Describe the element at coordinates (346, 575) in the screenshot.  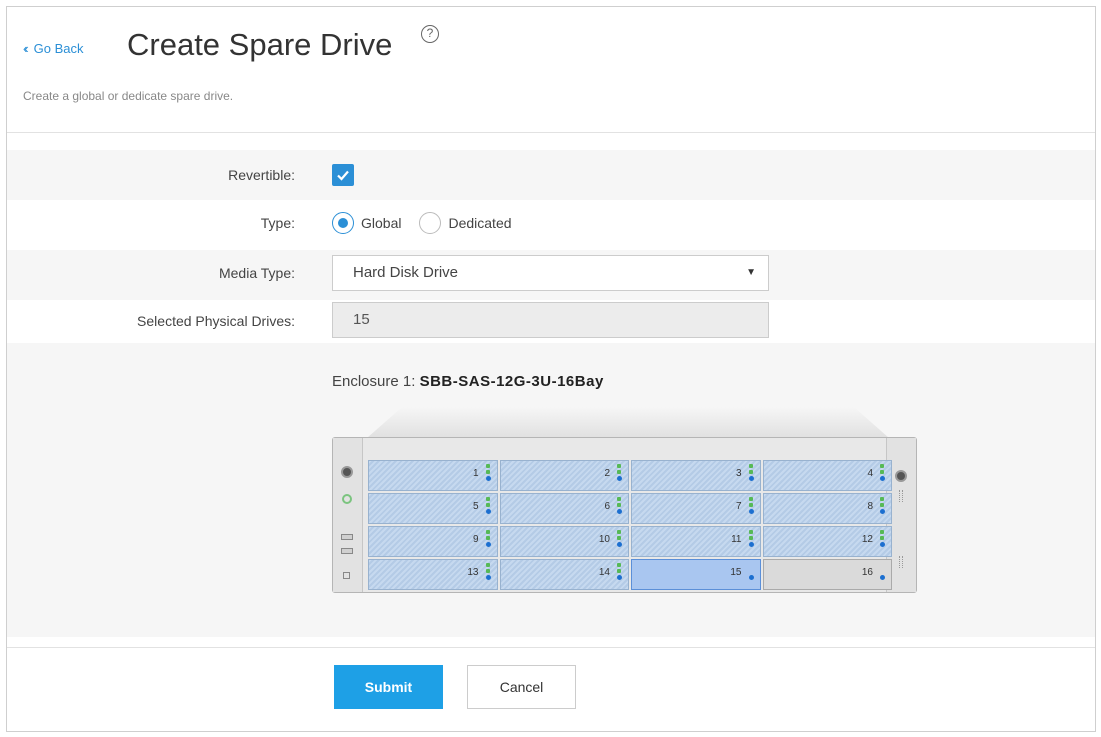
I see `id-button-icon` at that location.